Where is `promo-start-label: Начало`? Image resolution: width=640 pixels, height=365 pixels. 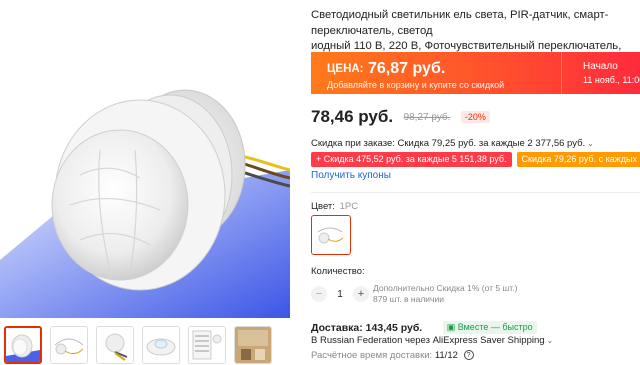
promo-start-label: Начало is located at coordinates (600, 66).